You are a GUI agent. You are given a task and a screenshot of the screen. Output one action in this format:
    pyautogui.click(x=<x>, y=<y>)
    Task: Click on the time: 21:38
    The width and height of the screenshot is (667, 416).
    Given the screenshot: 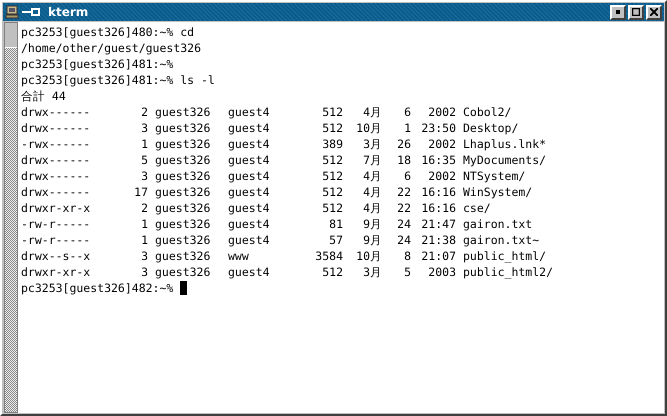 What is the action you would take?
    pyautogui.click(x=438, y=240)
    